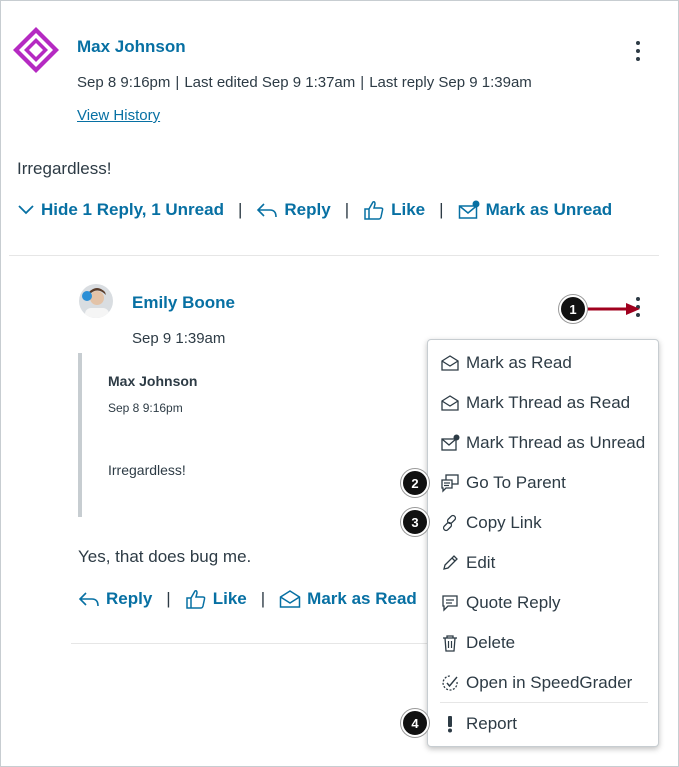  I want to click on avatar-pattern, so click(36, 50).